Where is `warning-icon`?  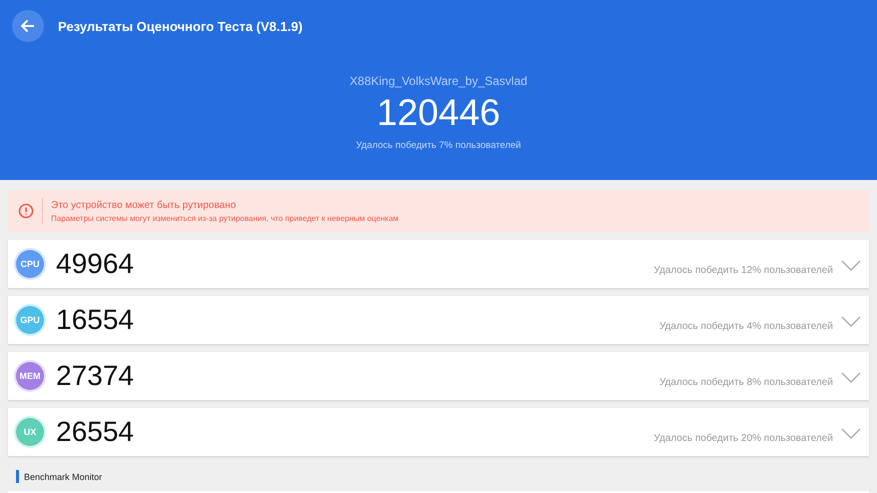
warning-icon is located at coordinates (26, 211).